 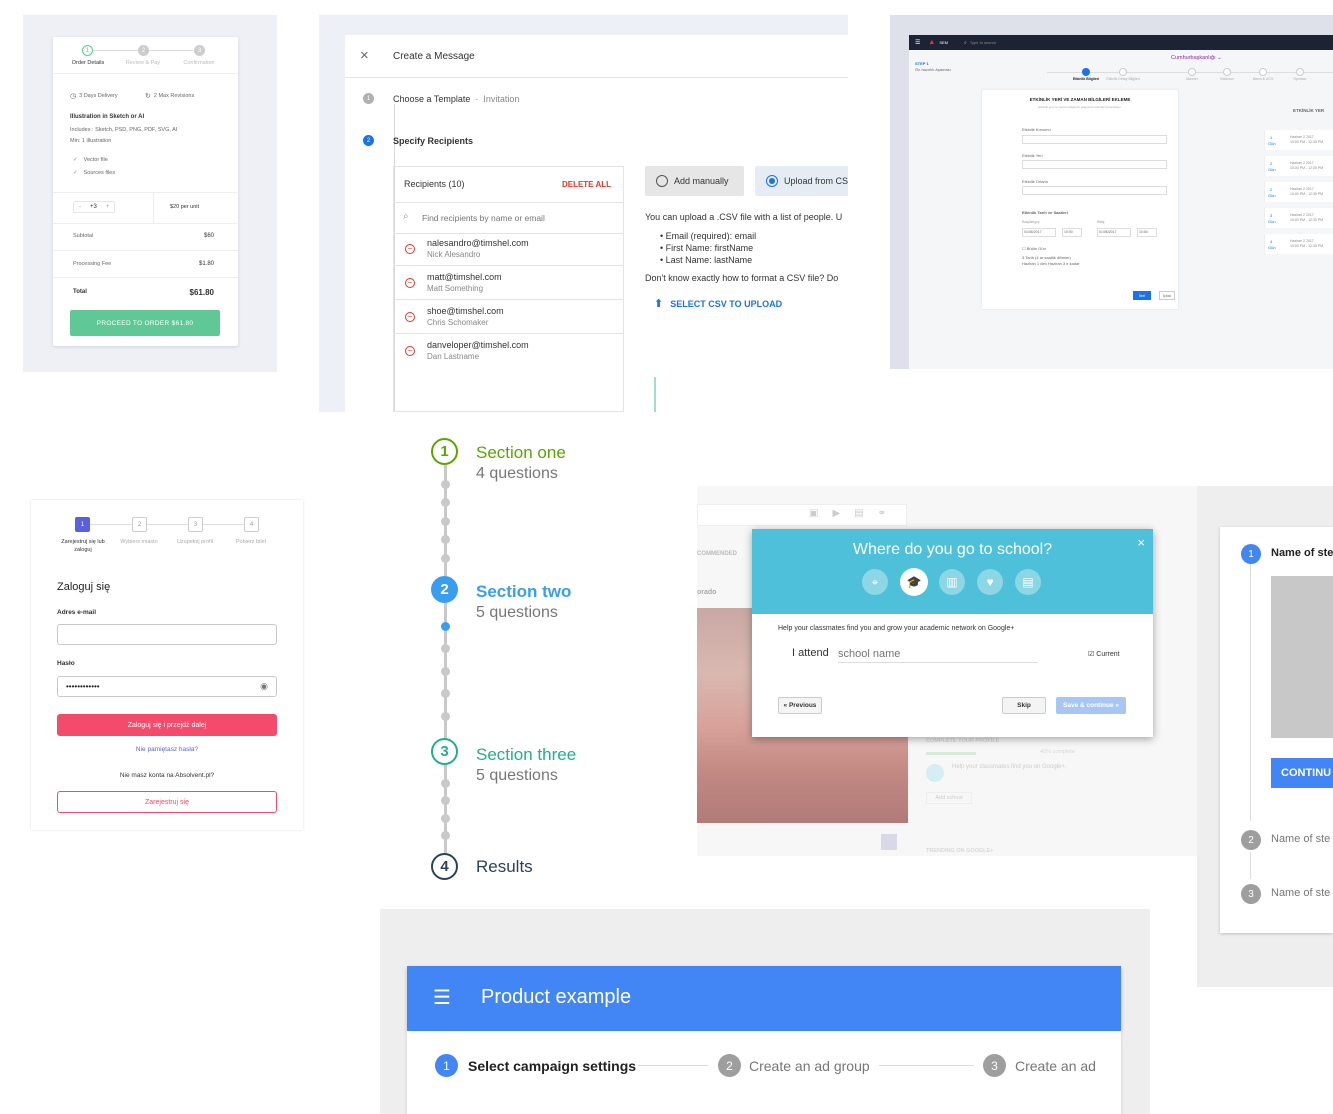 I want to click on education-icon: 🎓, so click(x=914, y=582).